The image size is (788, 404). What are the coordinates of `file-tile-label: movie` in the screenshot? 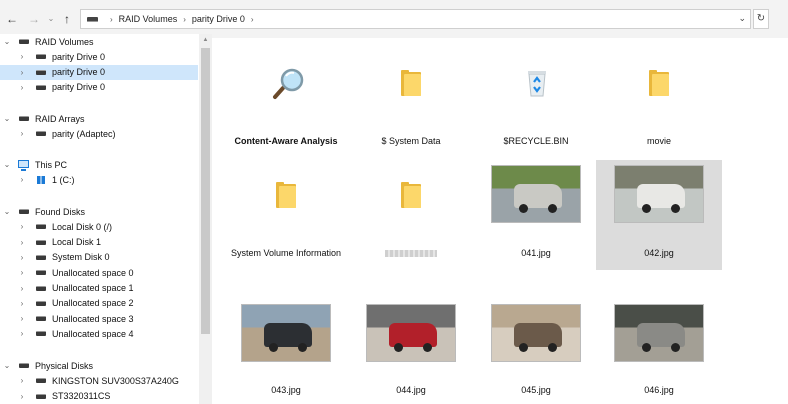 It's located at (658, 141).